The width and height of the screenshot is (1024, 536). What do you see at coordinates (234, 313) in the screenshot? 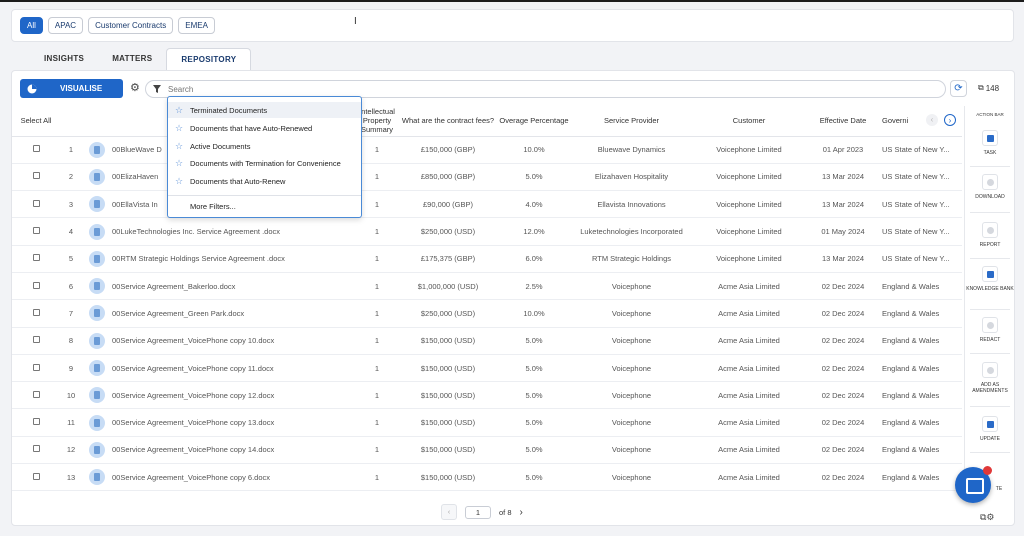
I see `document-name: 00Service Agreement_Green Park.docx` at bounding box center [234, 313].